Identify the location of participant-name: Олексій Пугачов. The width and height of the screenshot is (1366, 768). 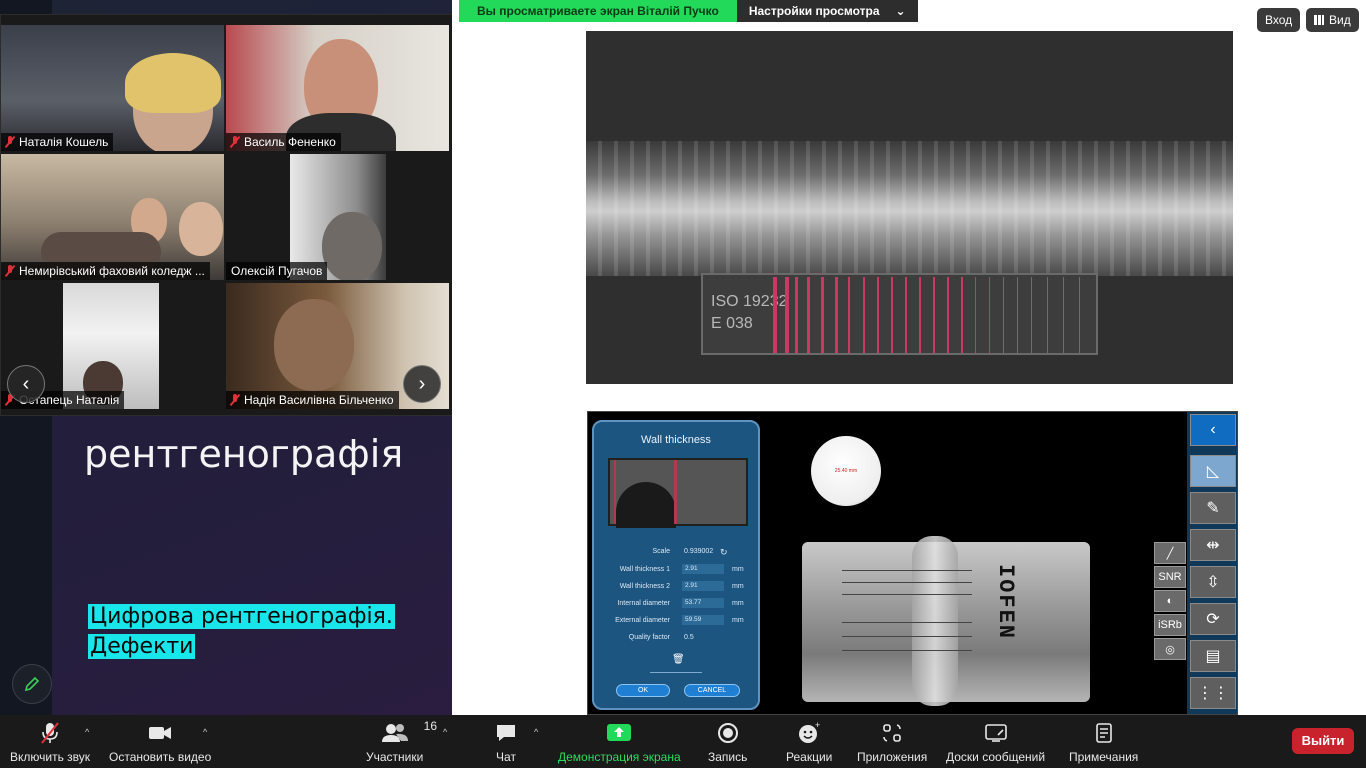
(277, 271).